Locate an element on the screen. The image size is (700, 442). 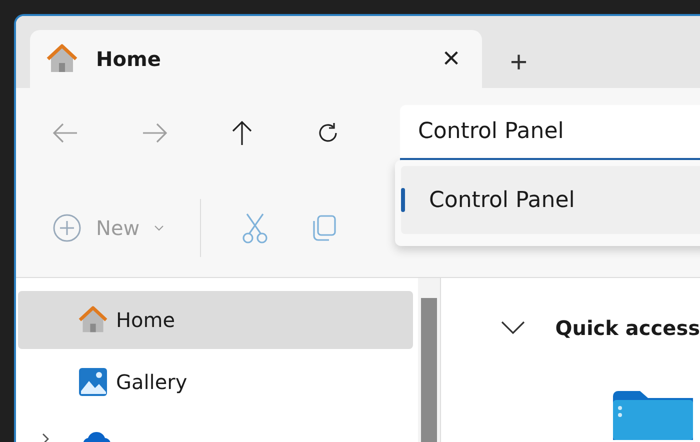
refresh-icon is located at coordinates (328, 133).